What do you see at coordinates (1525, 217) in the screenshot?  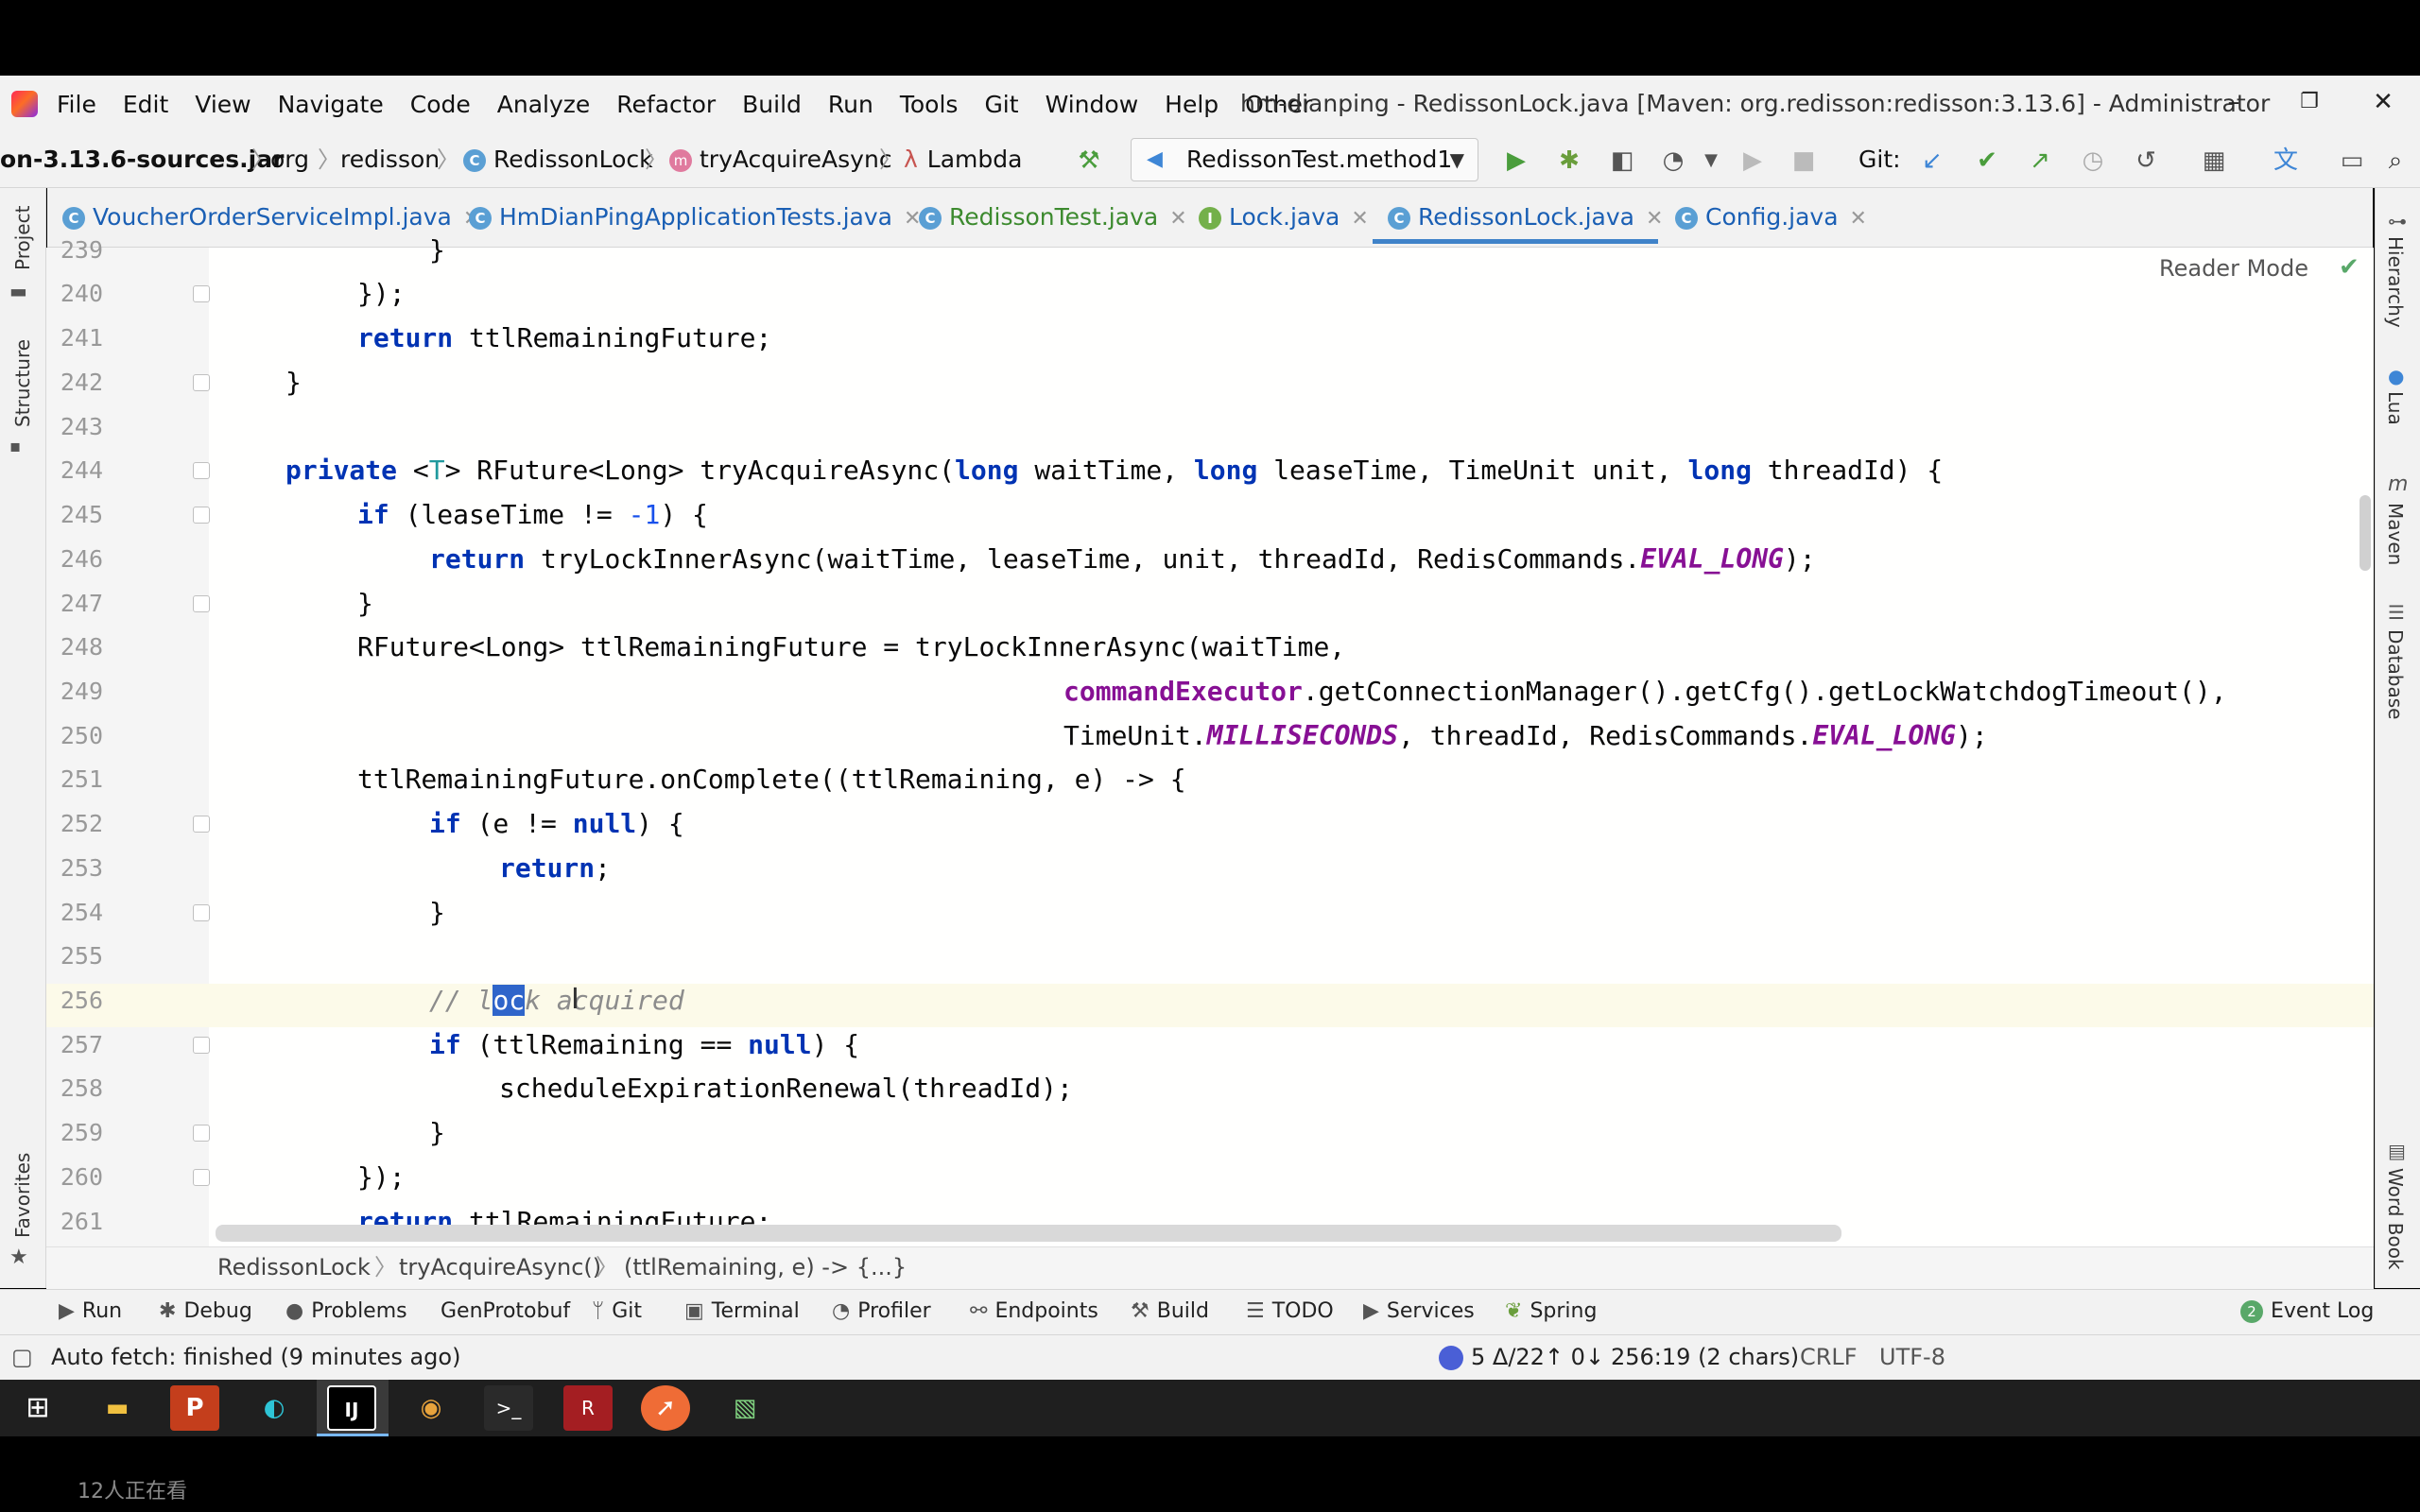 I see `tab-redisson-lock: C RedissonLock.java ✕` at bounding box center [1525, 217].